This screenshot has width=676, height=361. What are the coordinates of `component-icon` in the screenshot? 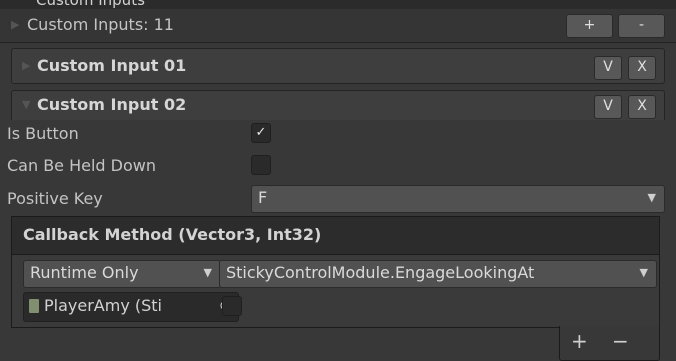 It's located at (34, 306).